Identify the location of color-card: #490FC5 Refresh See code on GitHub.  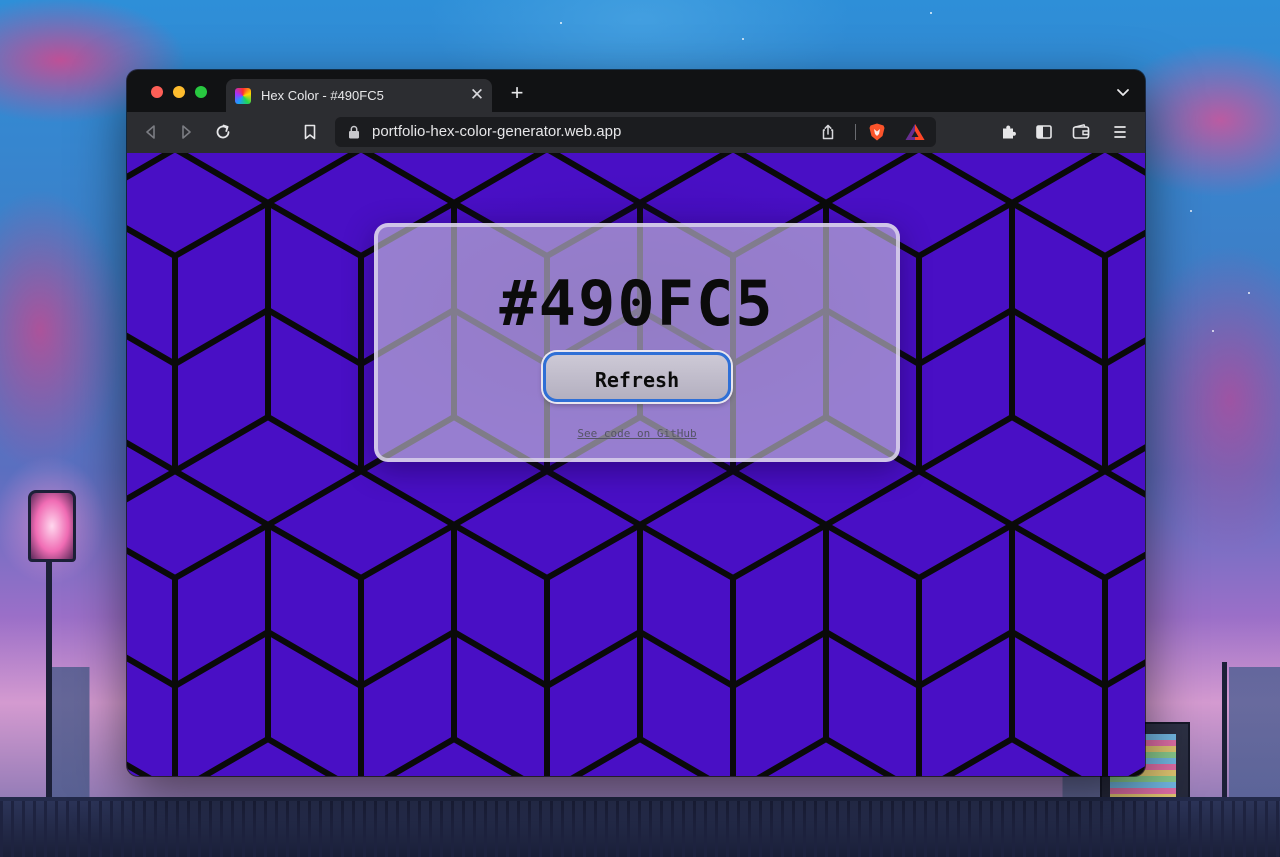
(637, 342).